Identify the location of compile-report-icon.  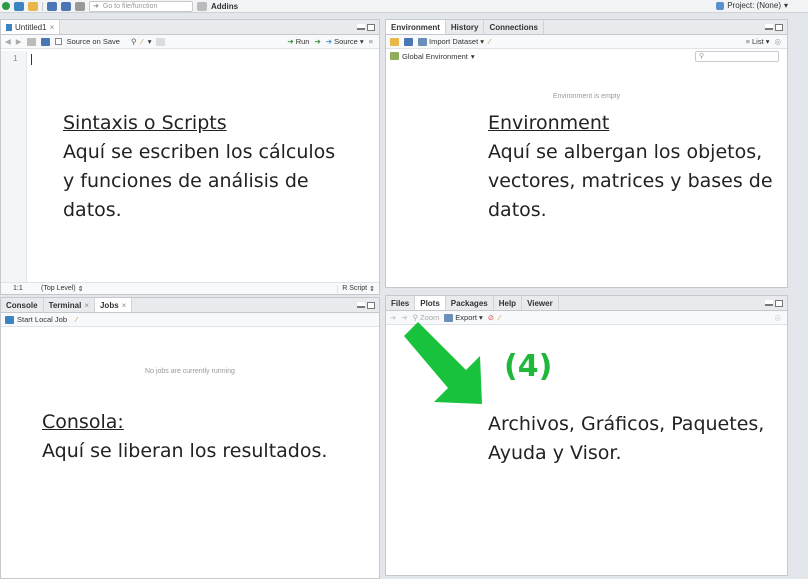
(161, 41).